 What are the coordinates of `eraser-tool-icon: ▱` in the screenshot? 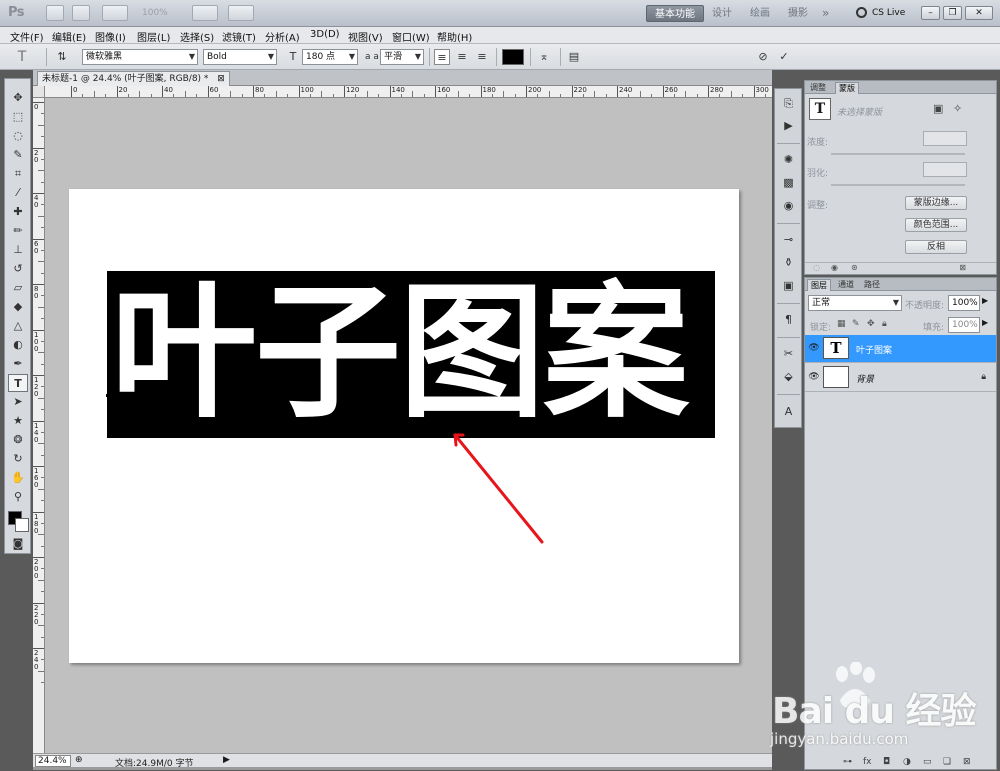 It's located at (18, 288).